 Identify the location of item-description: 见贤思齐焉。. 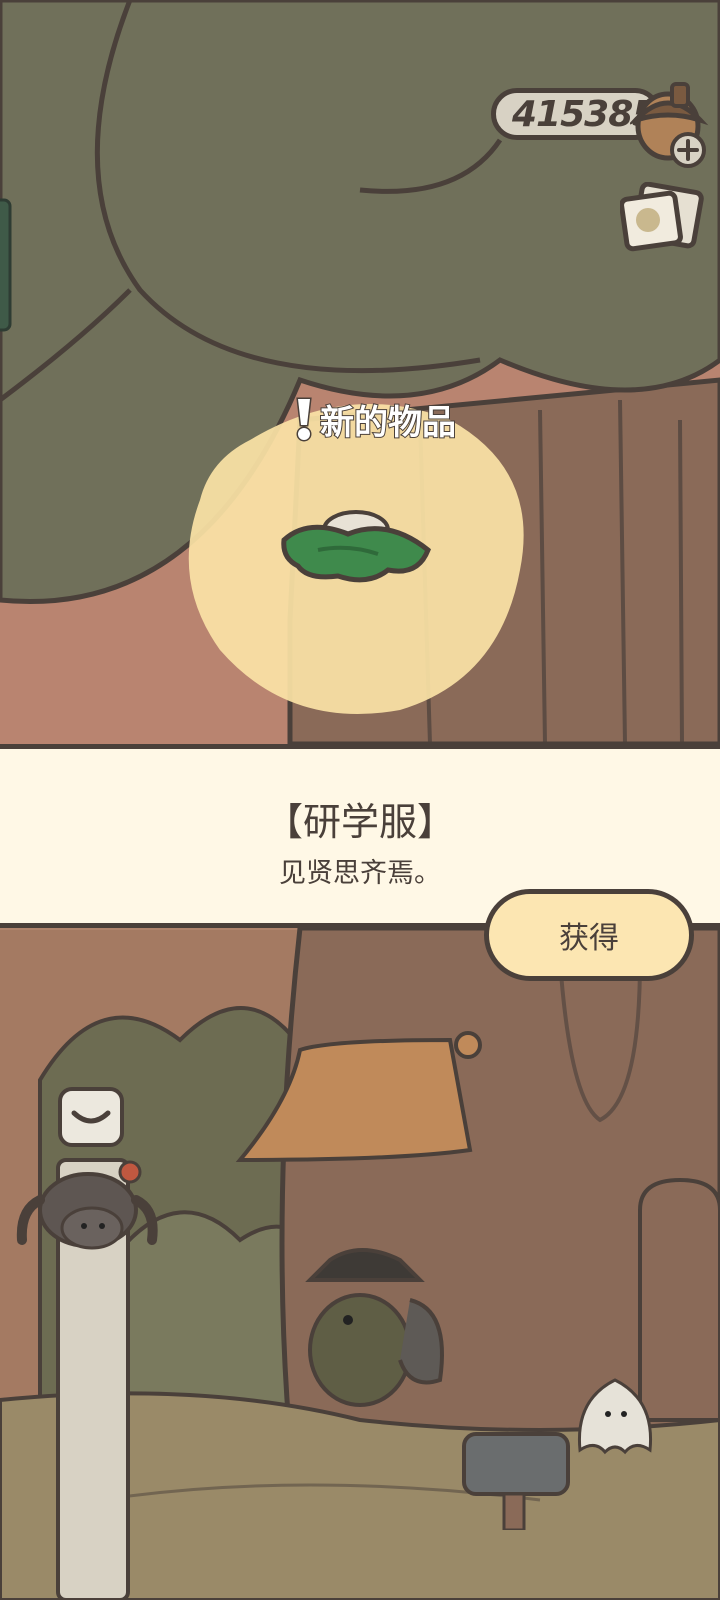
(360, 873).